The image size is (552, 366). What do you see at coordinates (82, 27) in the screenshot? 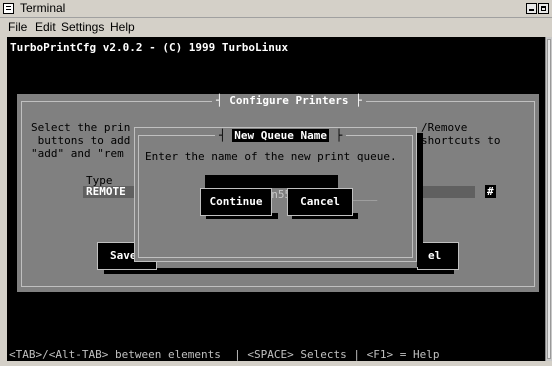
I see `menu-settings: Settings` at bounding box center [82, 27].